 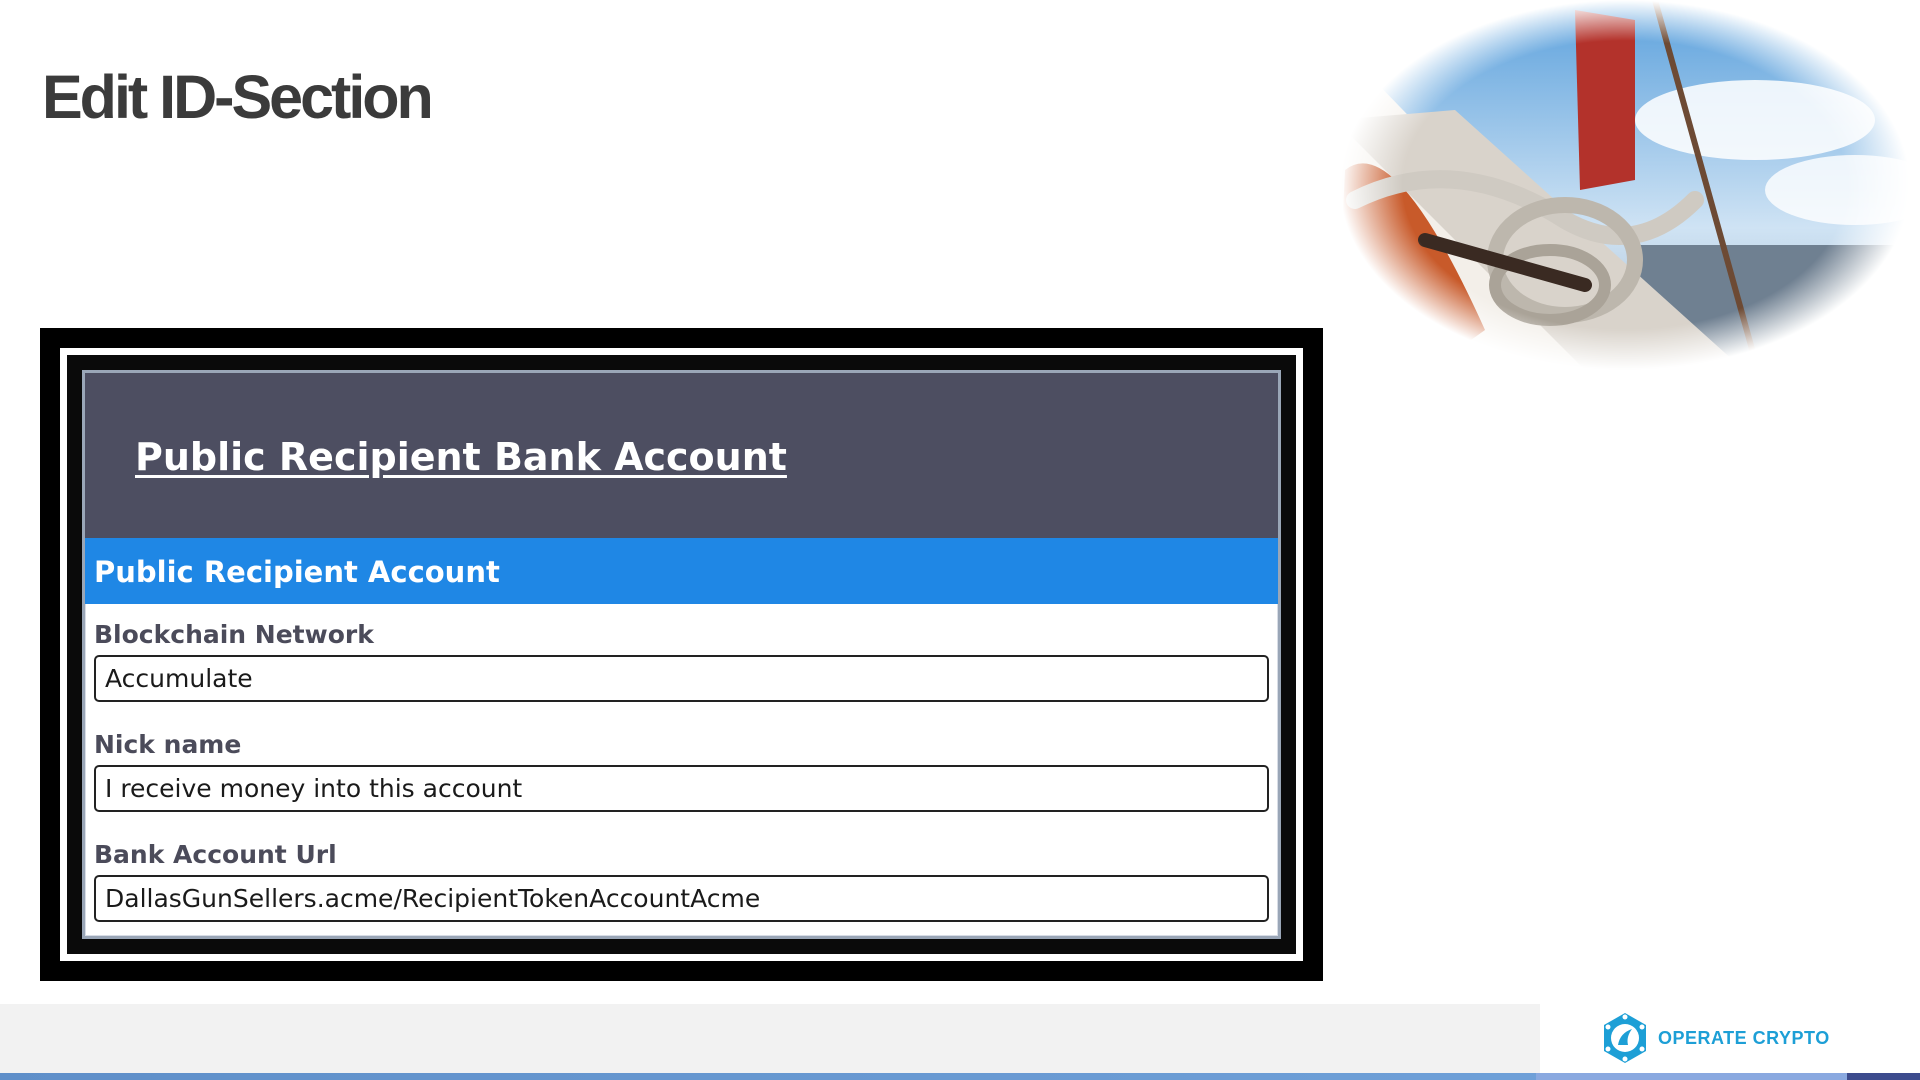 What do you see at coordinates (960, 1076) in the screenshot?
I see `footer-stripe` at bounding box center [960, 1076].